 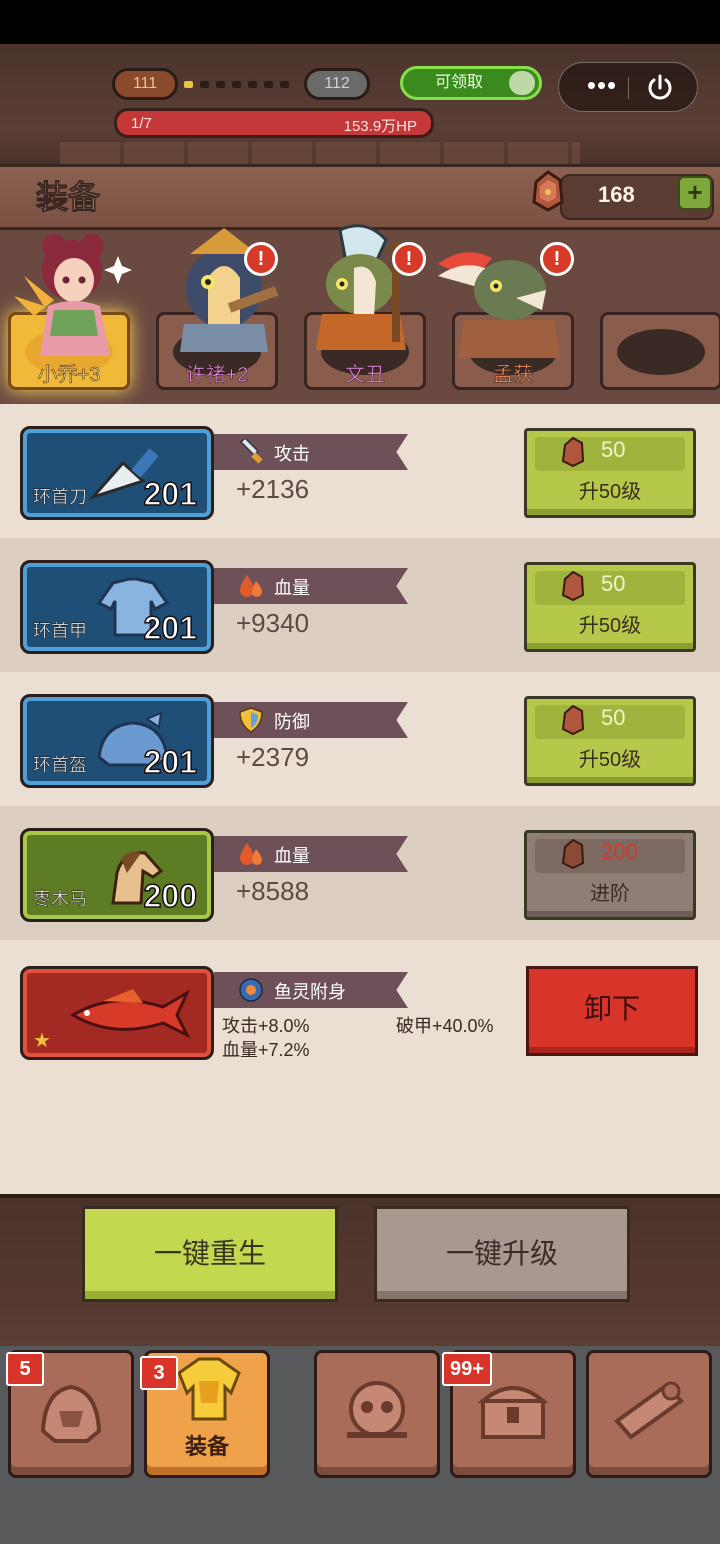 I want to click on equipment-name: 枣木马, so click(x=60, y=899).